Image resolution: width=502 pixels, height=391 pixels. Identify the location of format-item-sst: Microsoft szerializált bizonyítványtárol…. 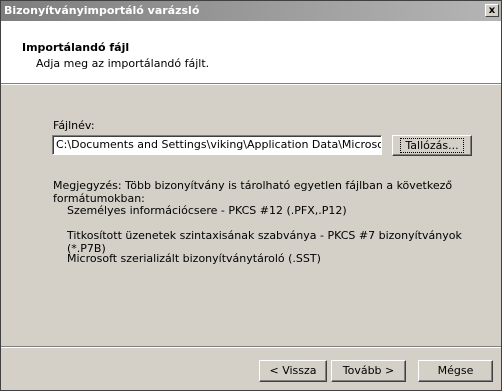
(194, 258).